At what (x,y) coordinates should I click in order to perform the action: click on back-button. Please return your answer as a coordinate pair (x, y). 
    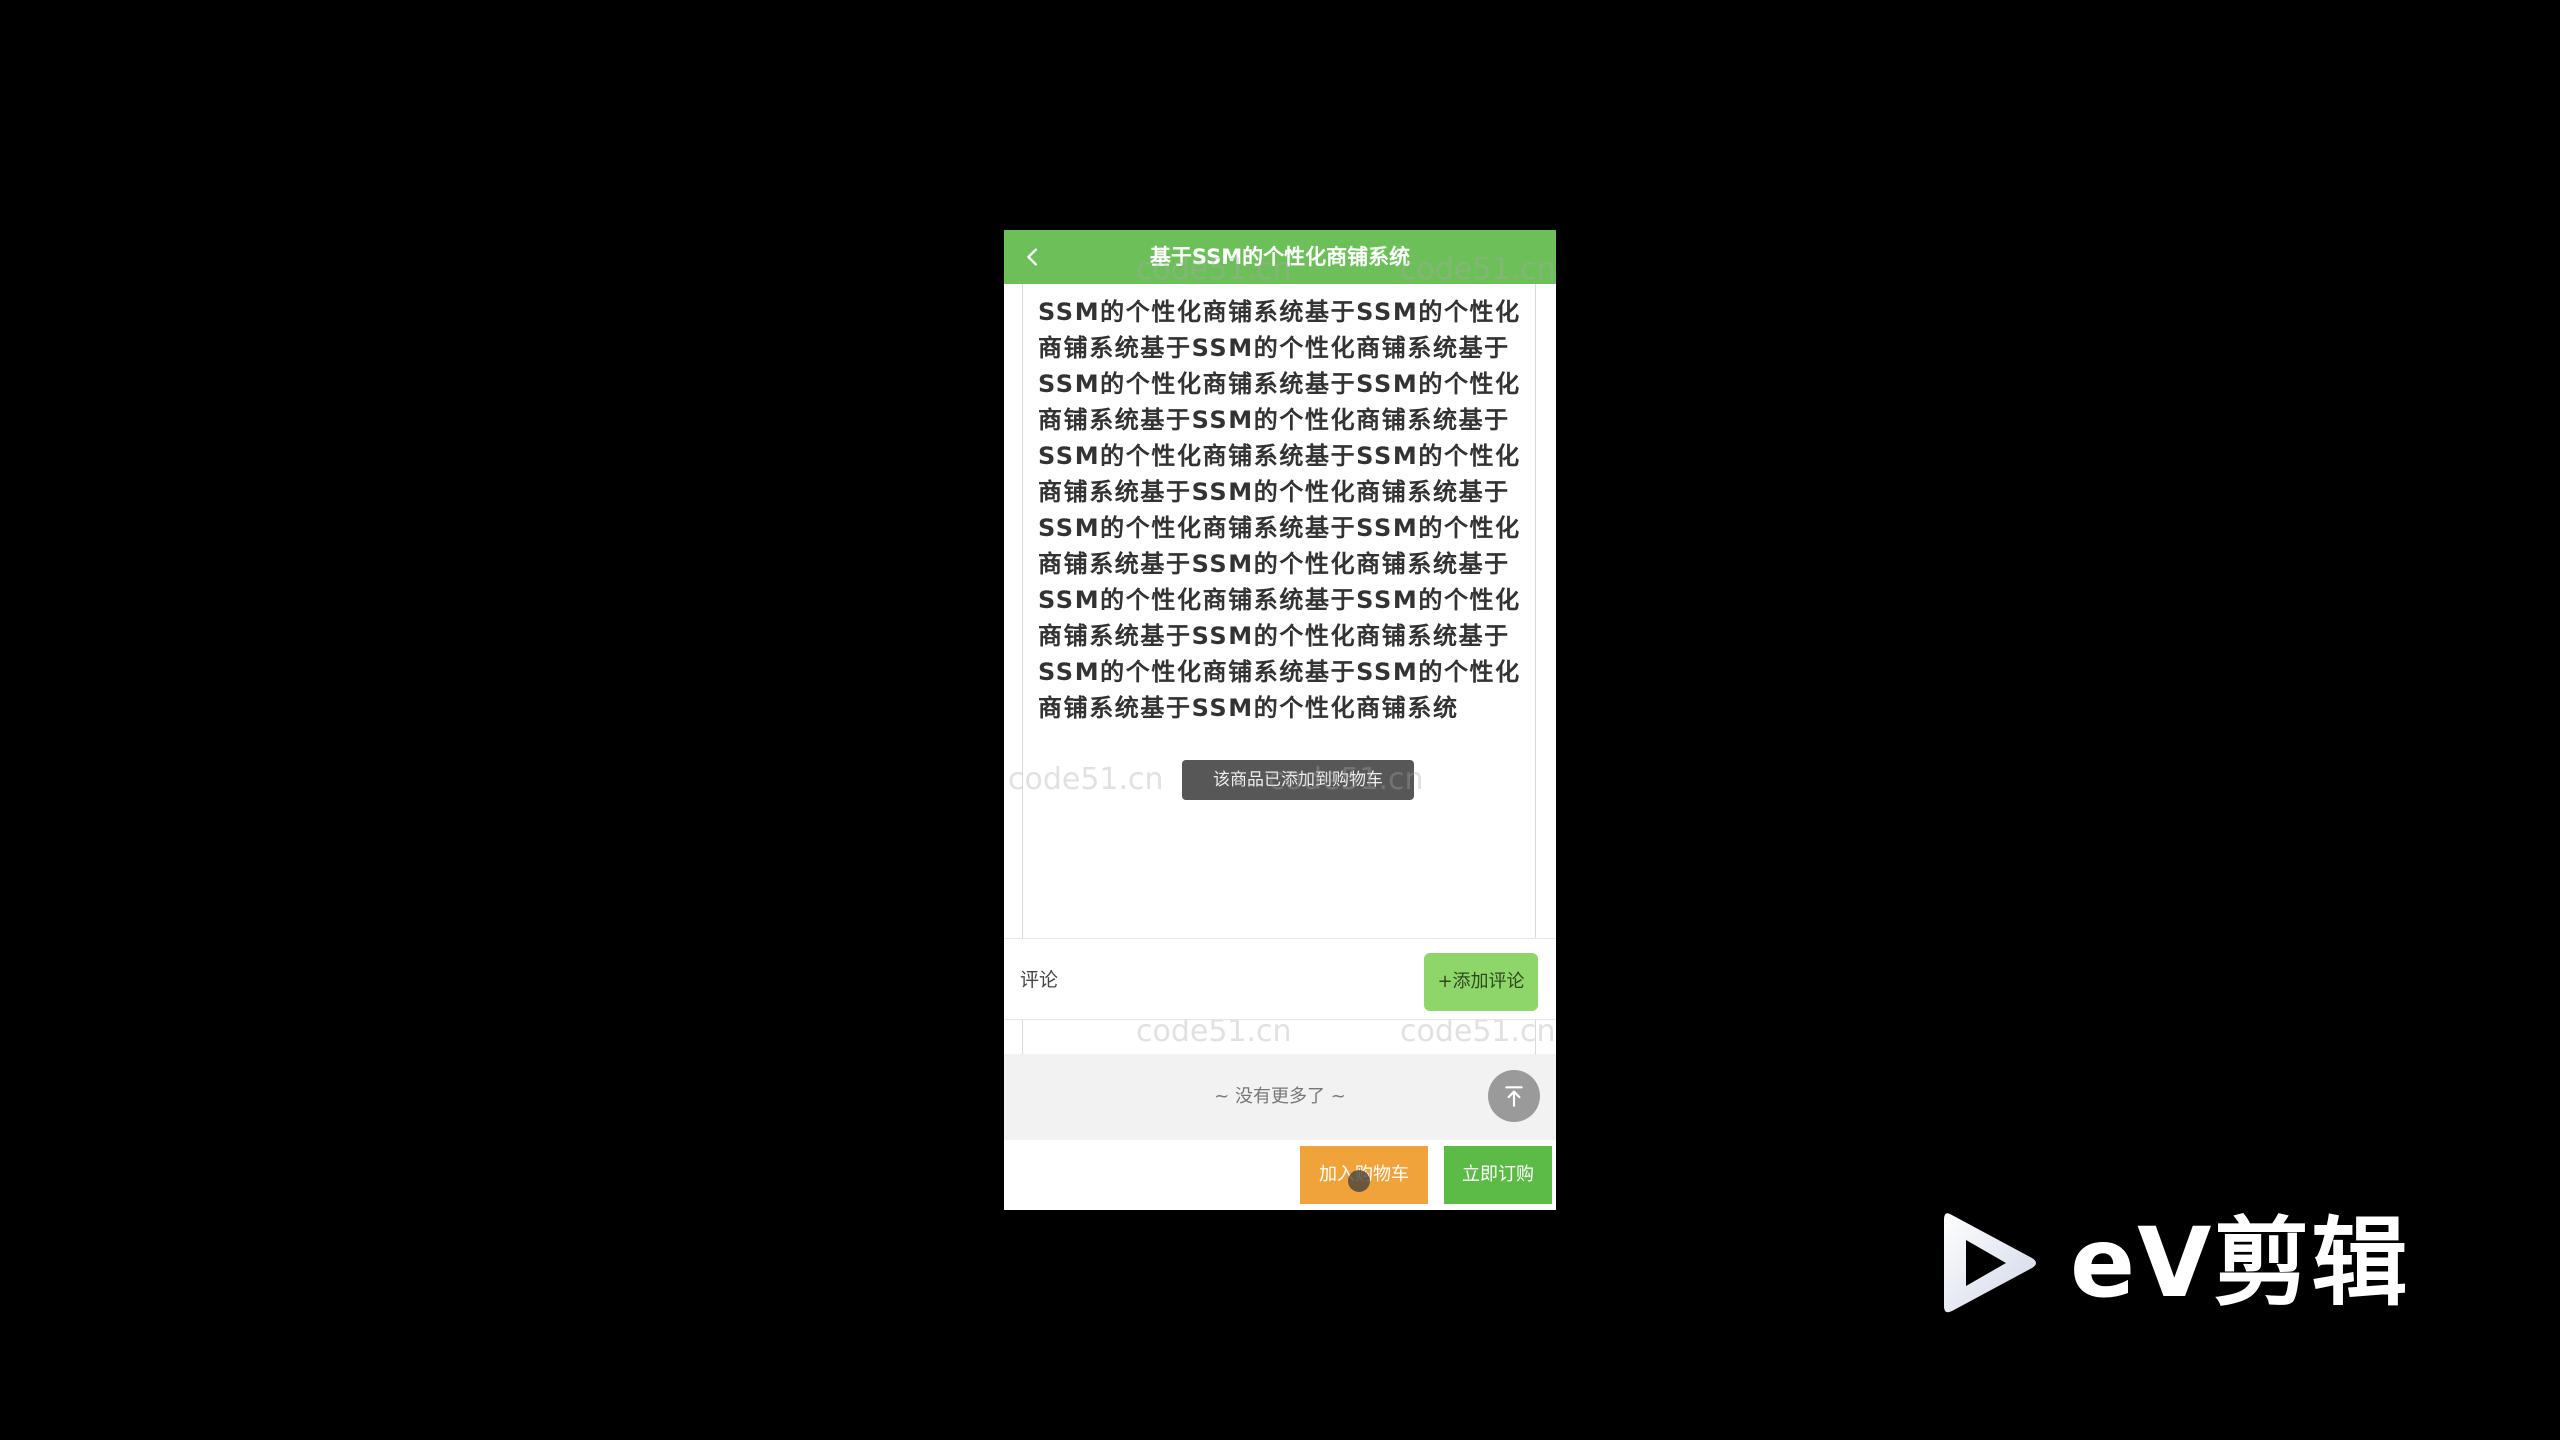
    Looking at the image, I should click on (1033, 257).